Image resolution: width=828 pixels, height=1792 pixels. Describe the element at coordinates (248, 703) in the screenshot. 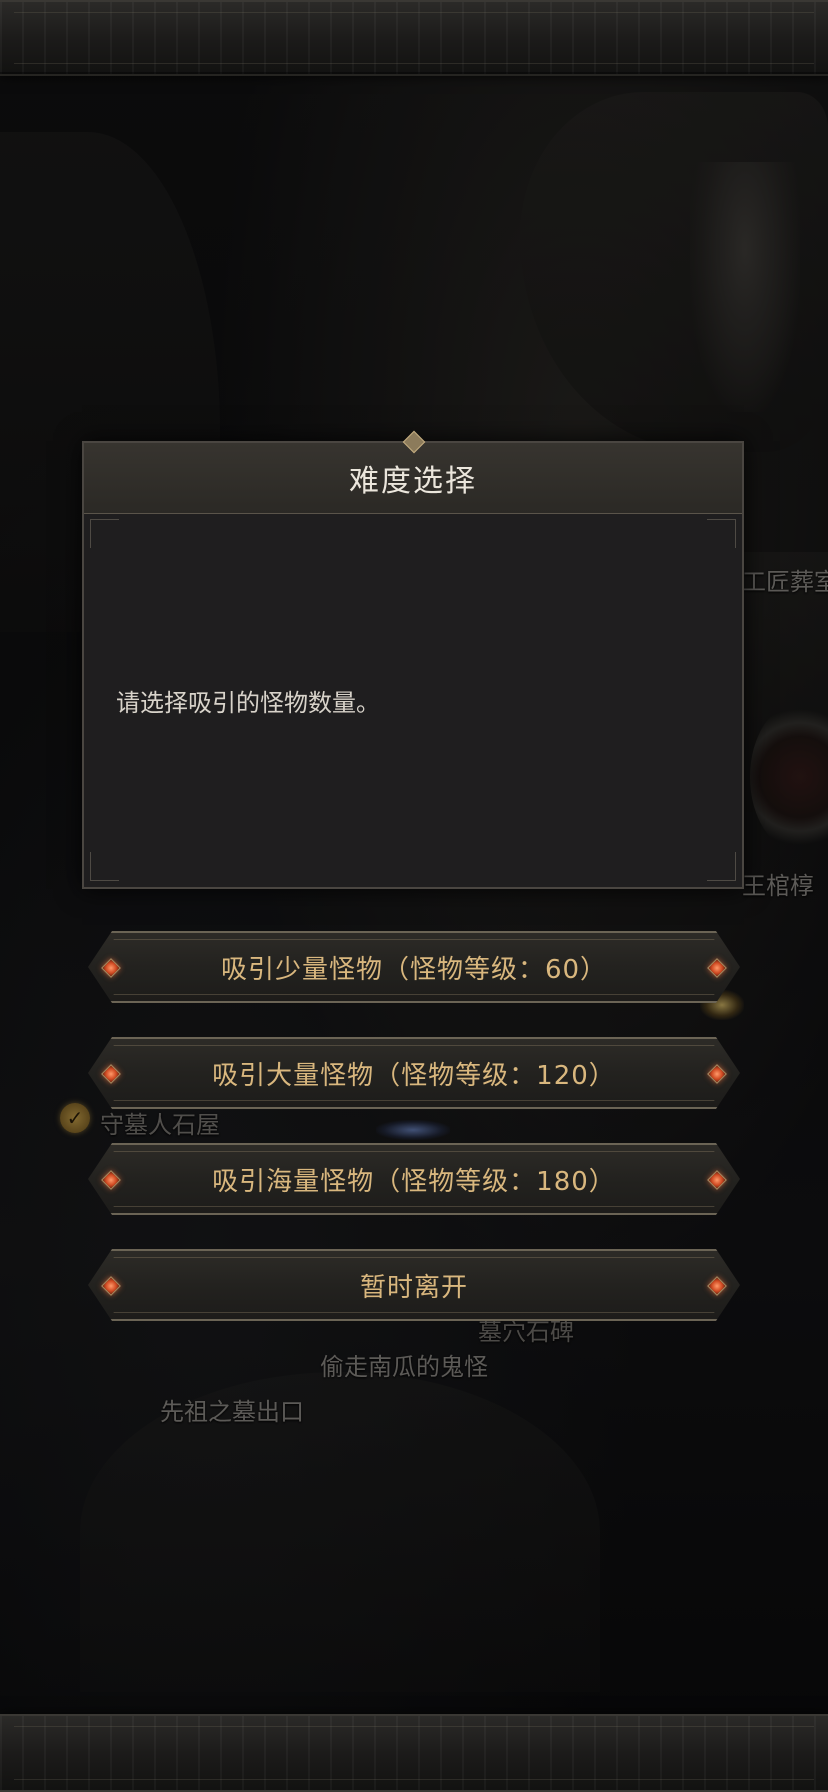

I see `dialog-message: 请选择吸引的怪物数量。` at that location.